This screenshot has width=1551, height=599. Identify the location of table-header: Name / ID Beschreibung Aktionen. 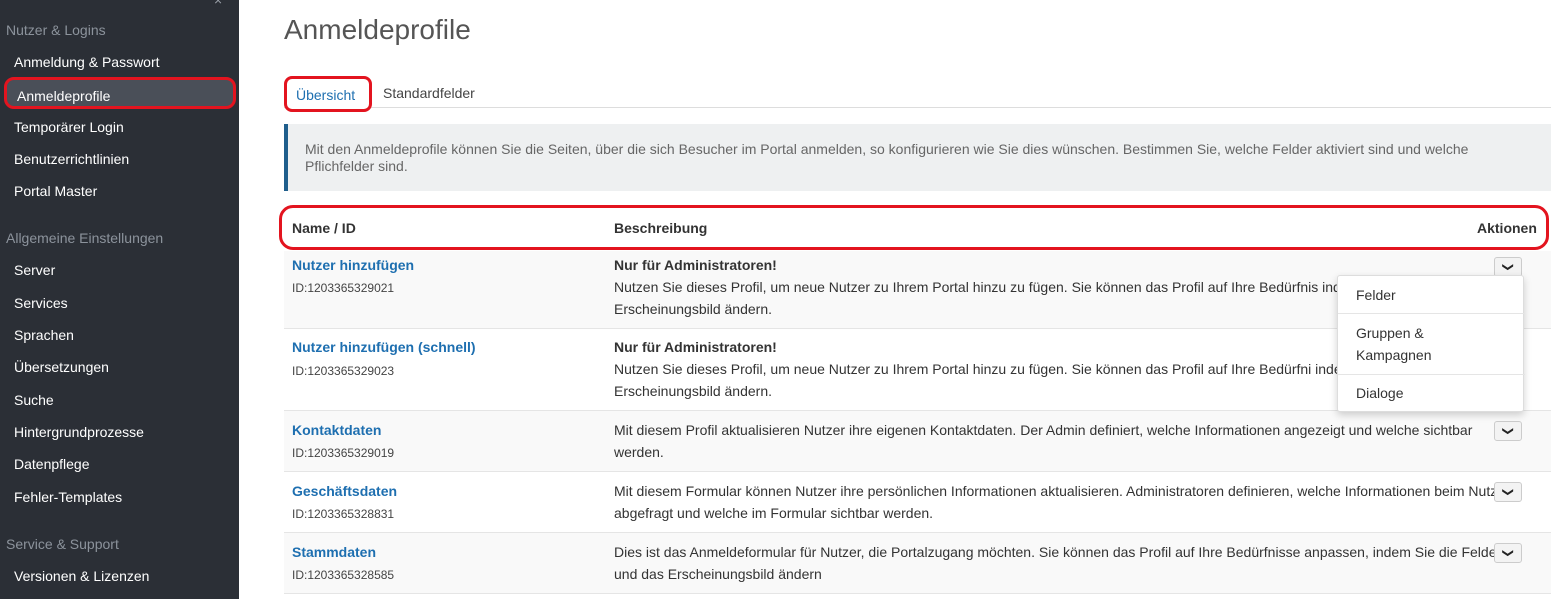
(914, 227).